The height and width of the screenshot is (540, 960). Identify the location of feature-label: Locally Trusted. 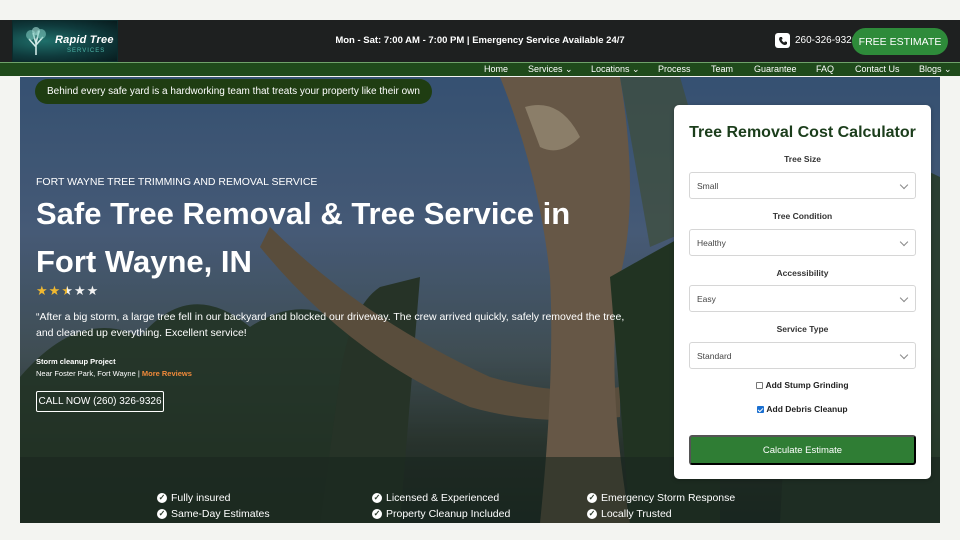
(636, 514).